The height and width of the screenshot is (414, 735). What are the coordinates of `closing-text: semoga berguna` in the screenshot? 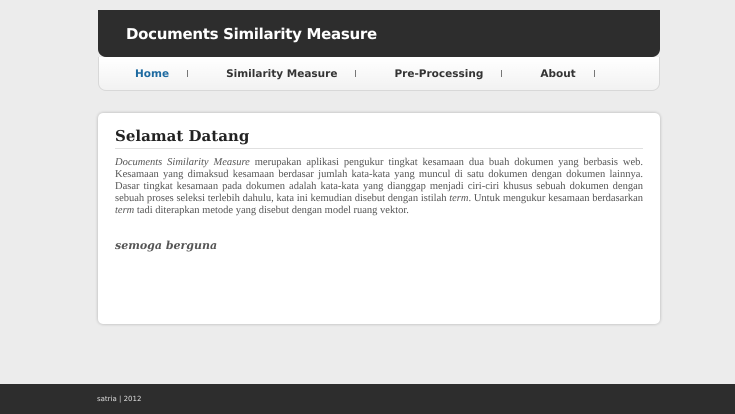 It's located at (166, 245).